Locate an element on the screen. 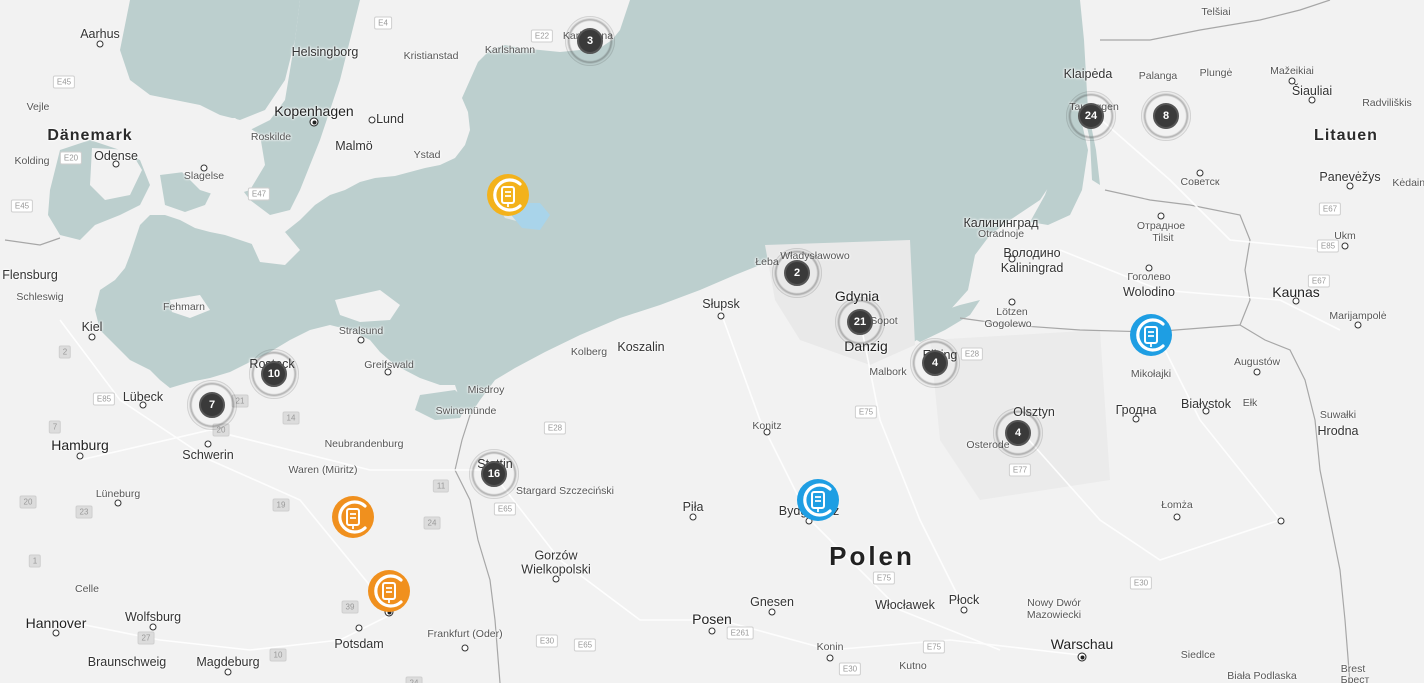  cluster-marker: 24 is located at coordinates (1091, 116).